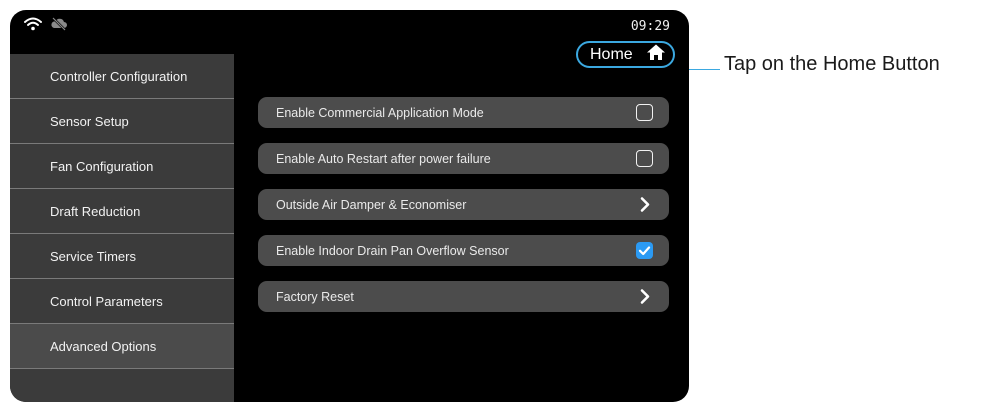 The height and width of the screenshot is (402, 1001). What do you see at coordinates (383, 158) in the screenshot?
I see `option-label: Enable Auto Restart after power failure` at bounding box center [383, 158].